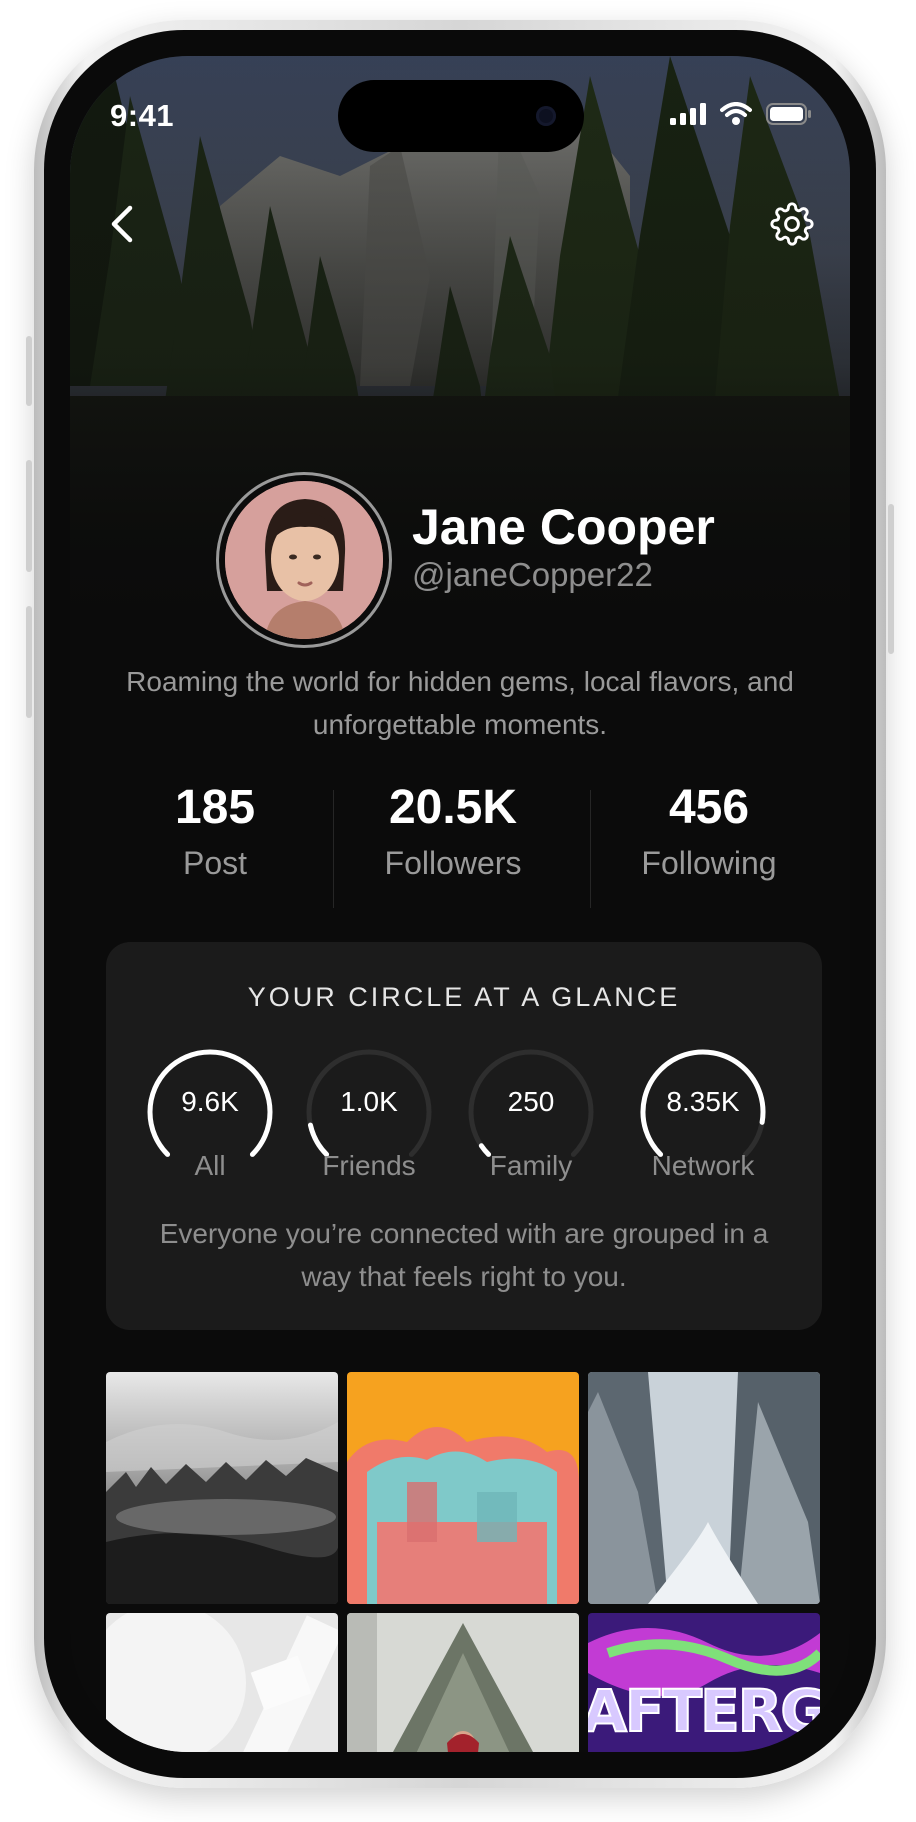 Image resolution: width=916 pixels, height=1822 pixels. What do you see at coordinates (704, 1711) in the screenshot?
I see `afterglow-text: AFTERGLOW` at bounding box center [704, 1711].